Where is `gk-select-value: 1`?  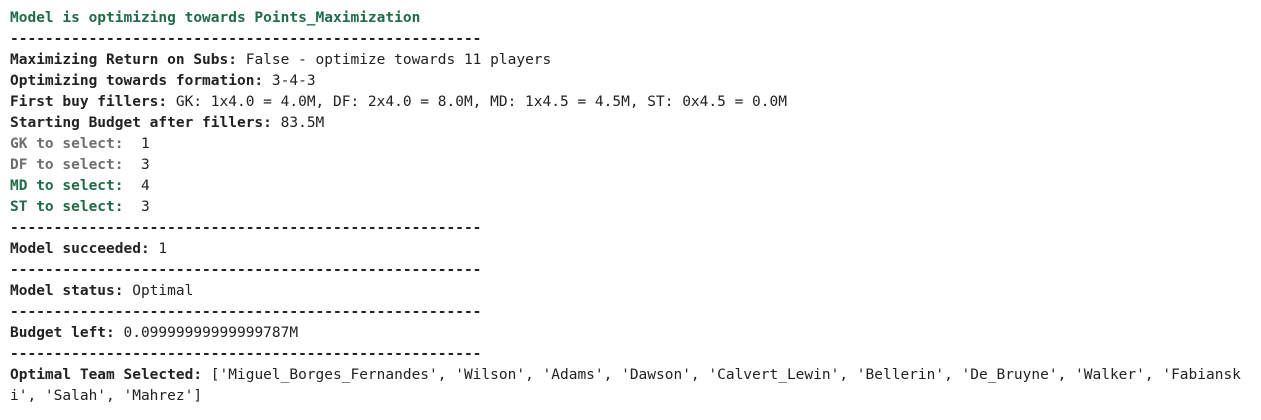
gk-select-value: 1 is located at coordinates (141, 144).